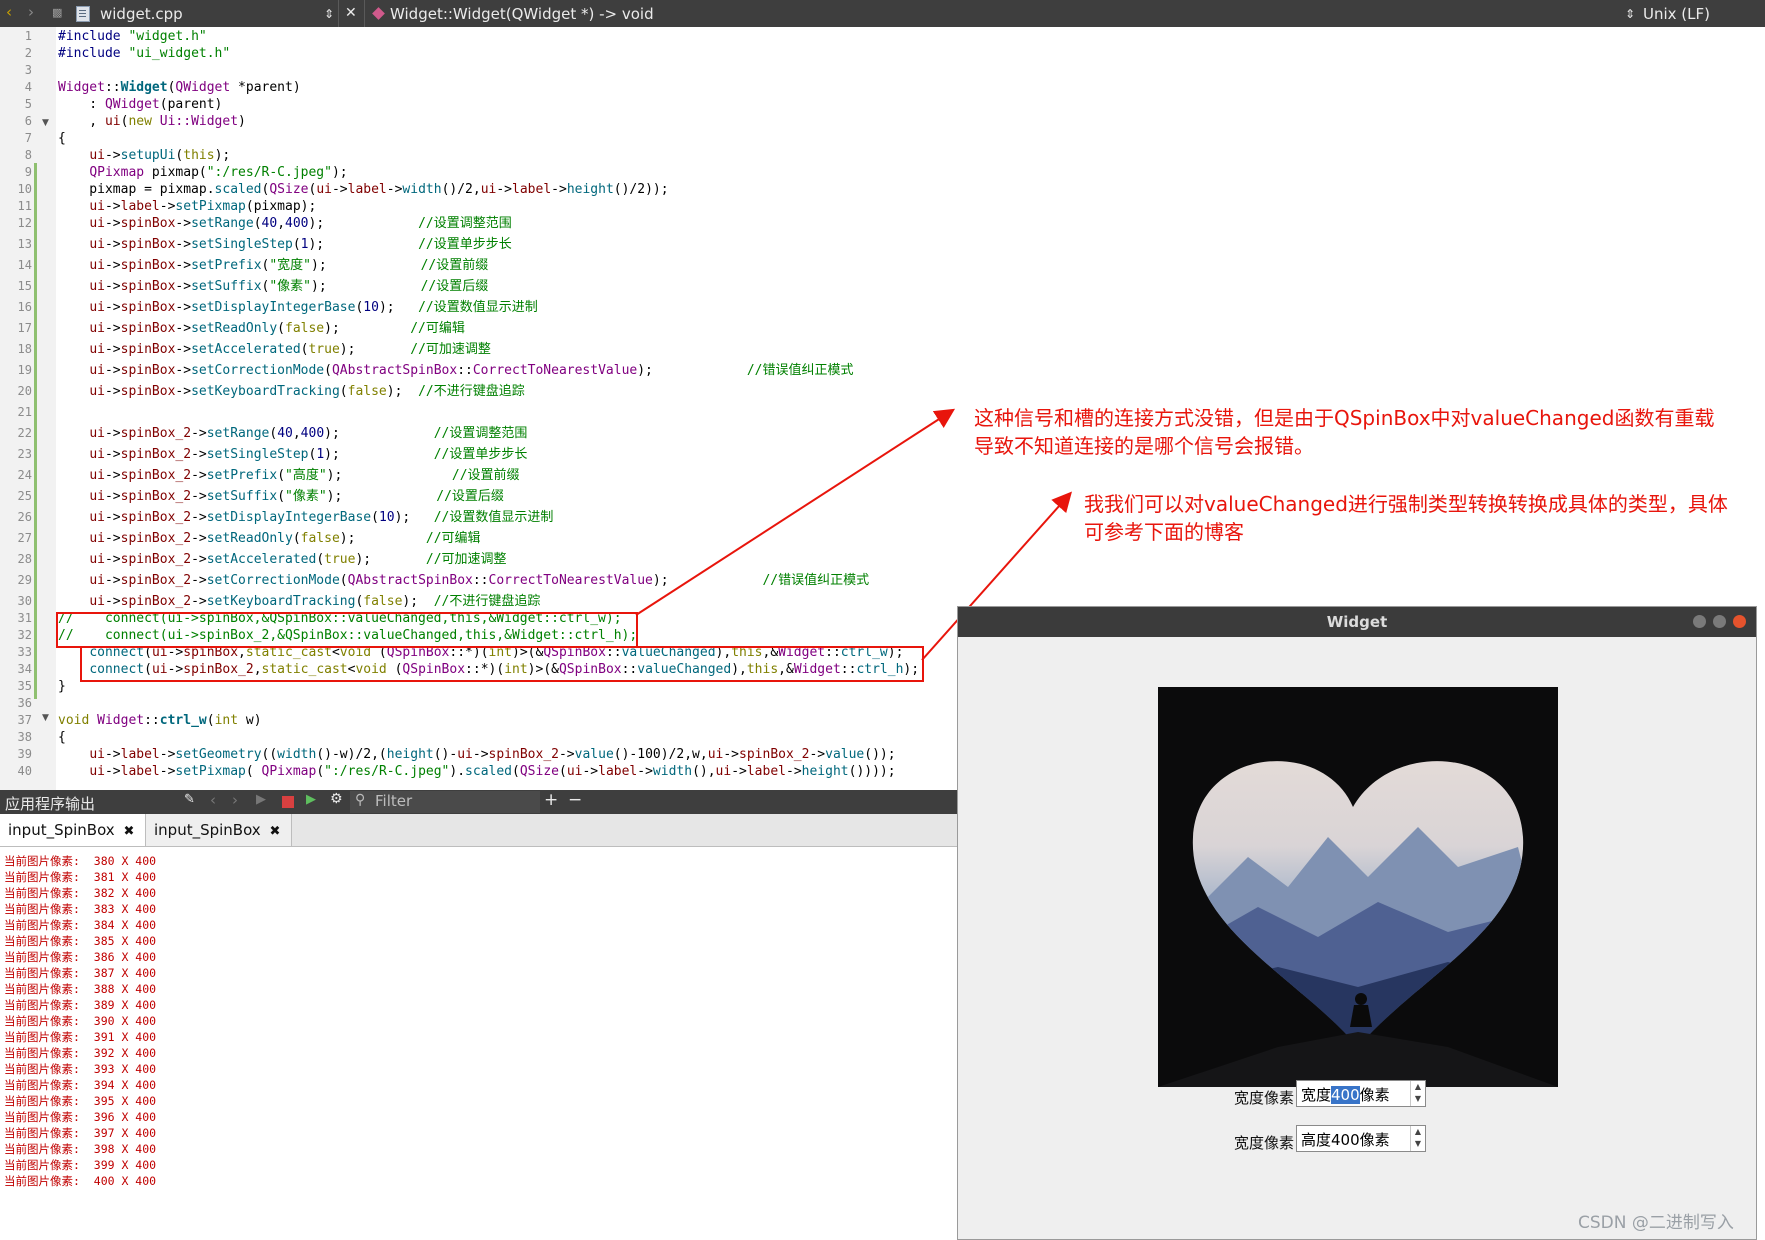 Image resolution: width=1765 pixels, height=1240 pixels. I want to click on settings-gear-icon: ⚙, so click(336, 799).